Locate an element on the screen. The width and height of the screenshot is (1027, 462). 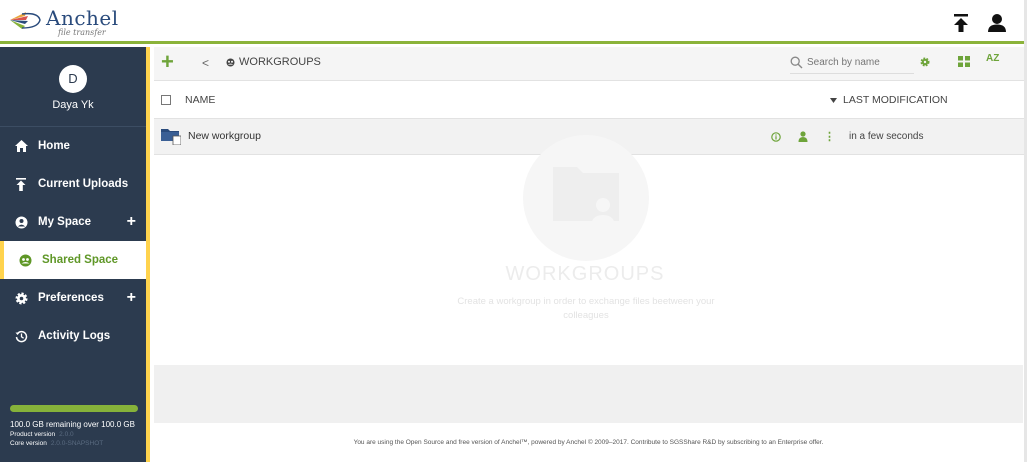
sidebar-item-activity-logs: Activity Logs is located at coordinates (73, 336).